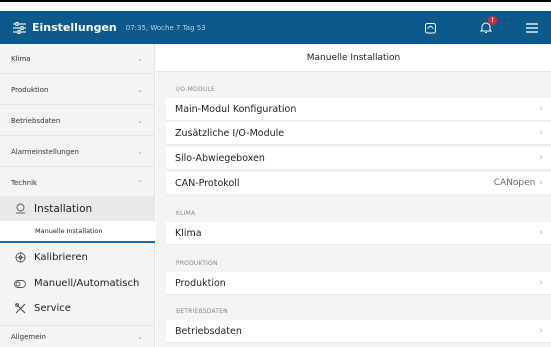 The height and width of the screenshot is (347, 551). What do you see at coordinates (207, 183) in the screenshot?
I see `row-label: CAN-Protokoll` at bounding box center [207, 183].